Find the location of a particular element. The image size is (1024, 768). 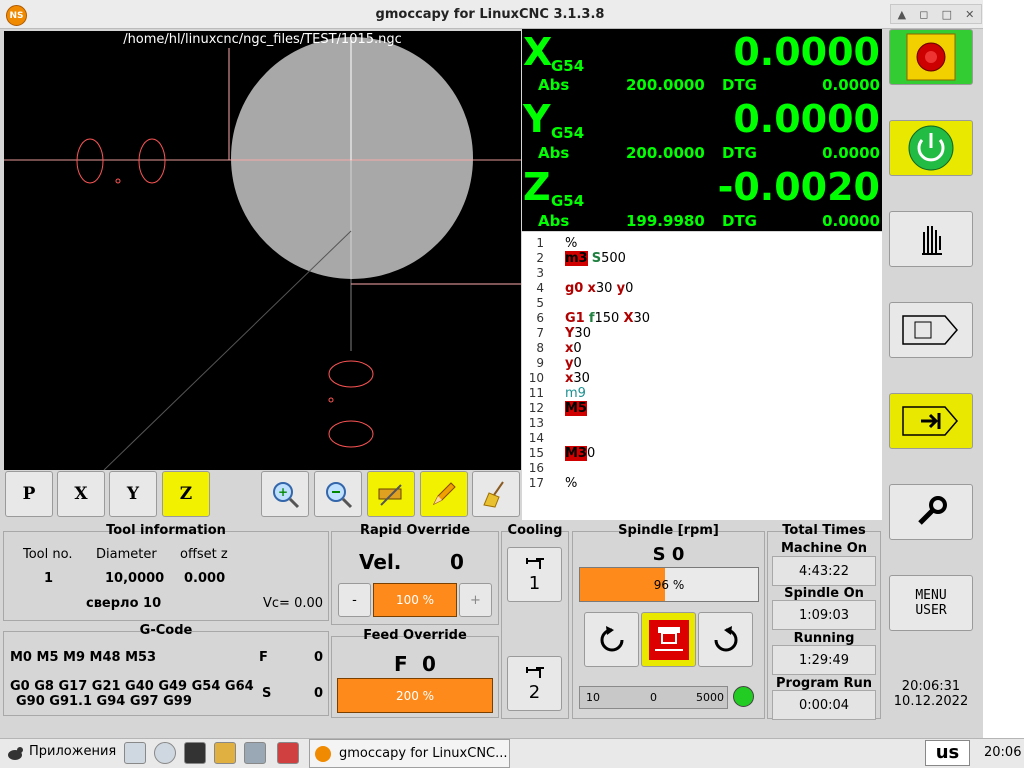

gcode-line-number: 17 is located at coordinates (536, 483).